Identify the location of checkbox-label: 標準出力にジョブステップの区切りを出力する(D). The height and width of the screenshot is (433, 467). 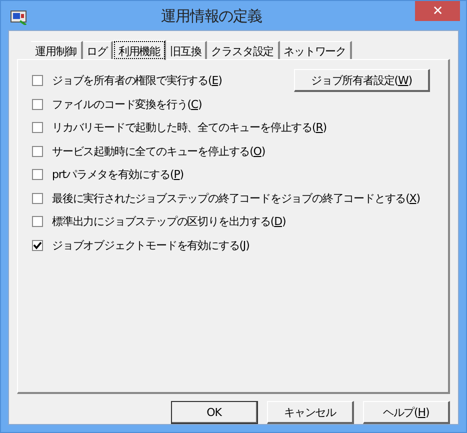
(169, 222).